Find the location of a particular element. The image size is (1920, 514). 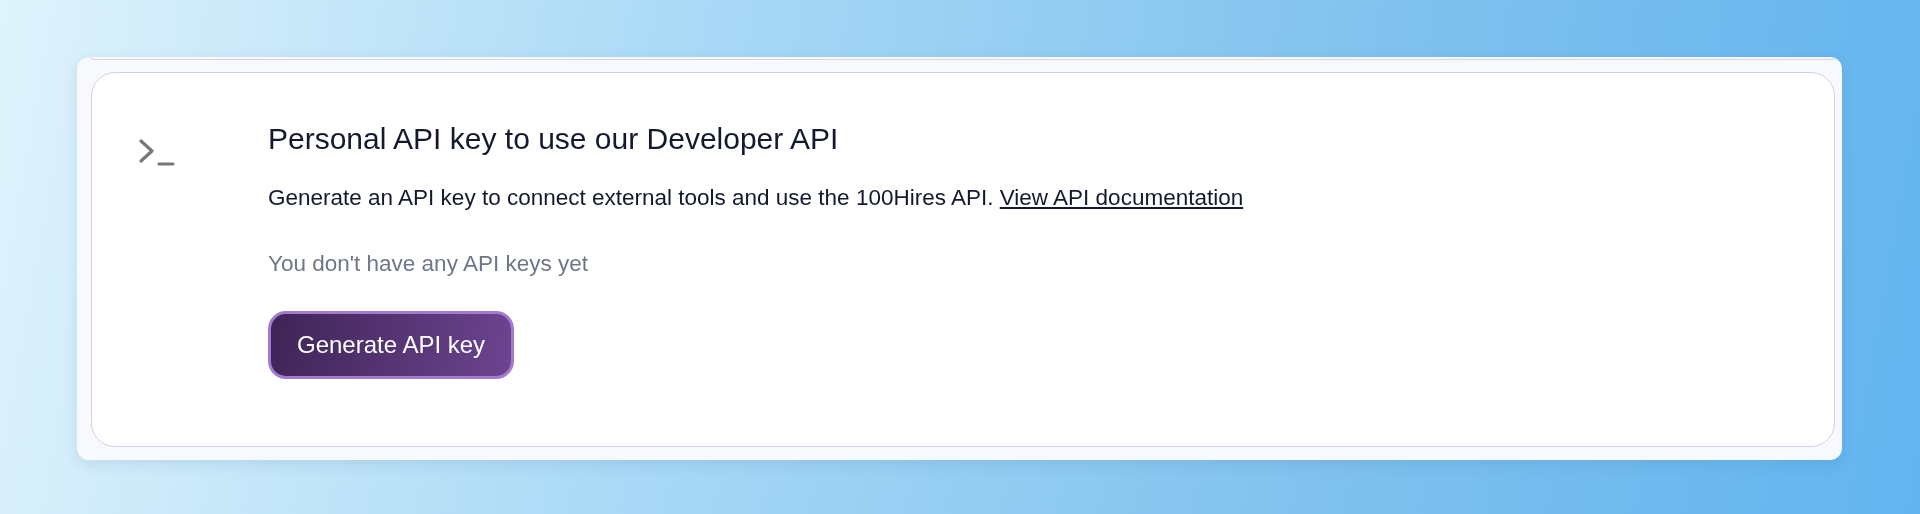

description-text: Generate an API key to connect external tools and use the 100Hires API. View API documentation is located at coordinates (756, 198).